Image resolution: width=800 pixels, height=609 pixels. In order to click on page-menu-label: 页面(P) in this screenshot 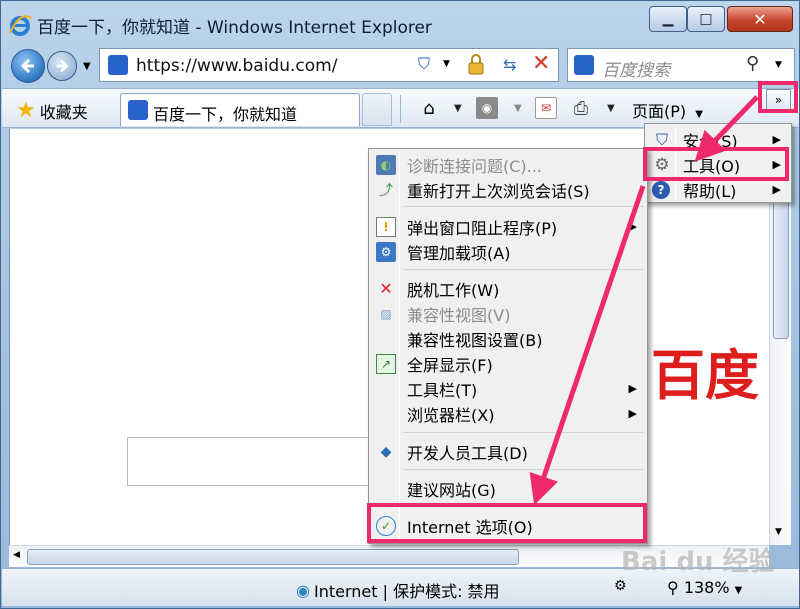, I will do `click(659, 111)`.